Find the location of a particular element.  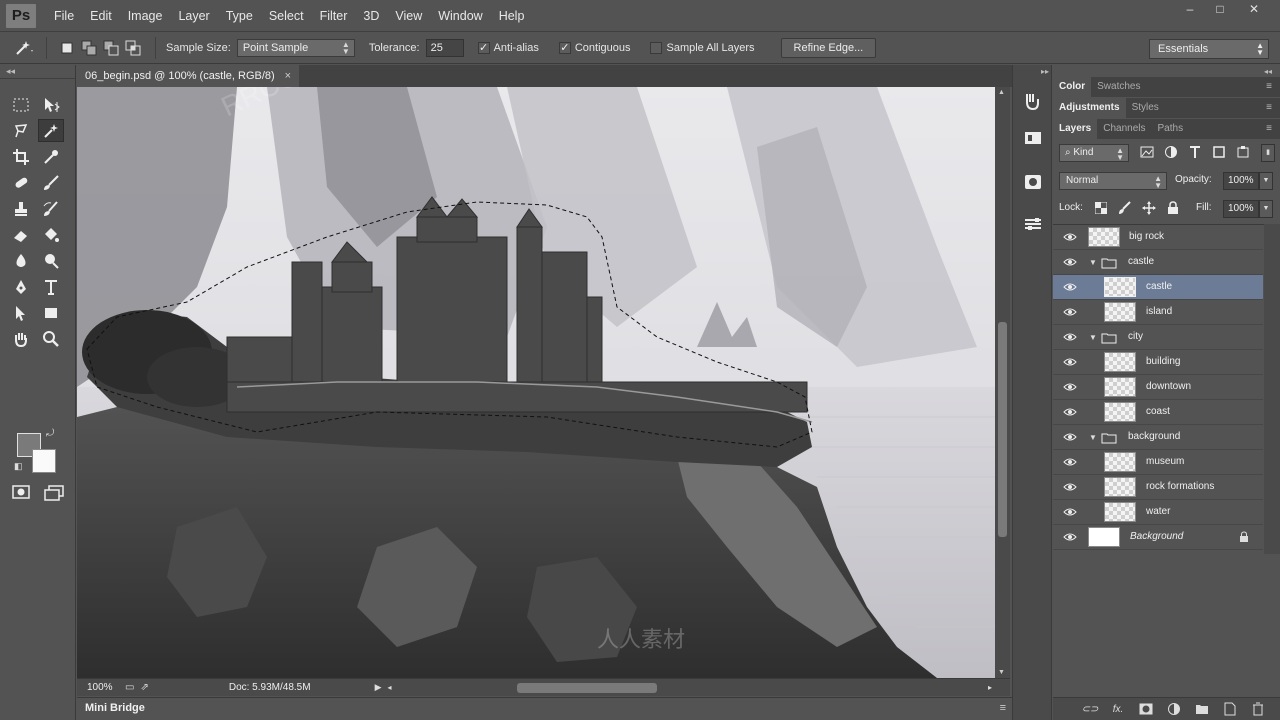

tab-channels: Channels is located at coordinates (1124, 129).